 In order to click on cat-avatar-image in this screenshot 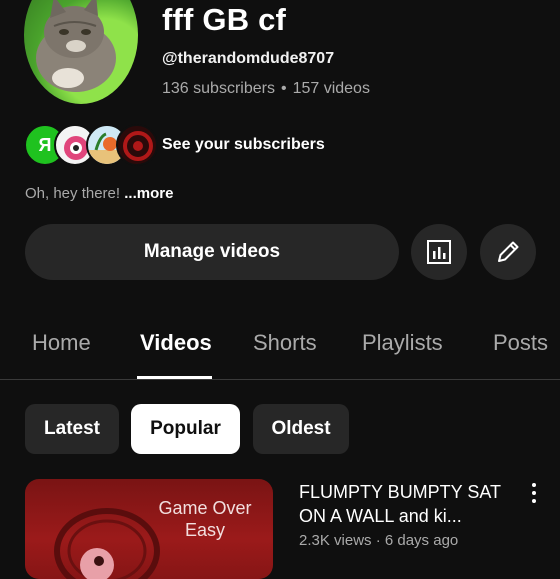, I will do `click(76, 46)`.